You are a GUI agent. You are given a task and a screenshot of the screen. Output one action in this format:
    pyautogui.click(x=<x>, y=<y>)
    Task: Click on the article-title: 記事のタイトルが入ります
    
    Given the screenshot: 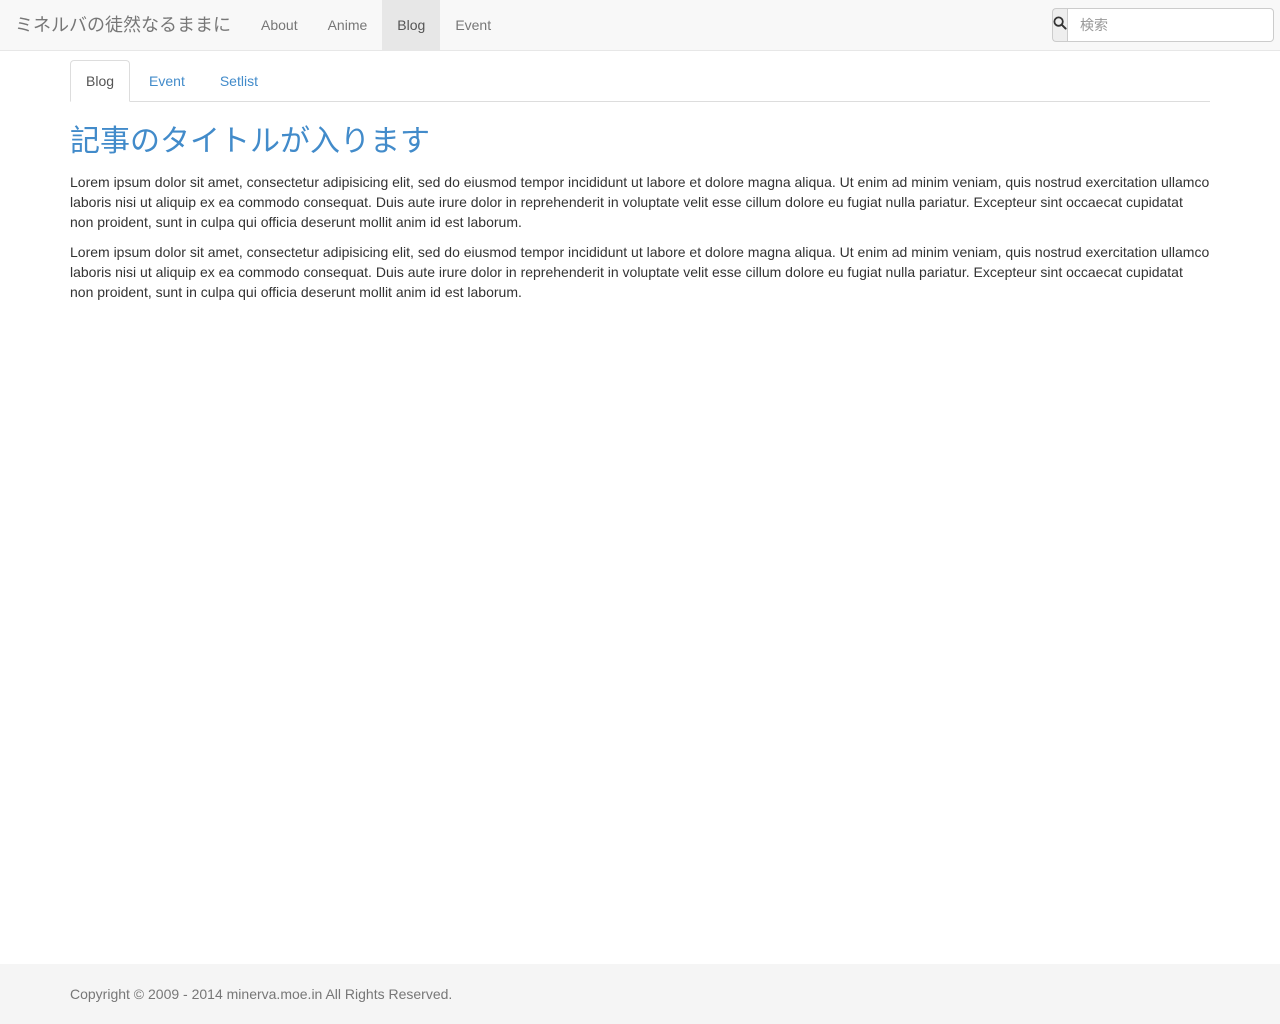 What is the action you would take?
    pyautogui.click(x=640, y=142)
    